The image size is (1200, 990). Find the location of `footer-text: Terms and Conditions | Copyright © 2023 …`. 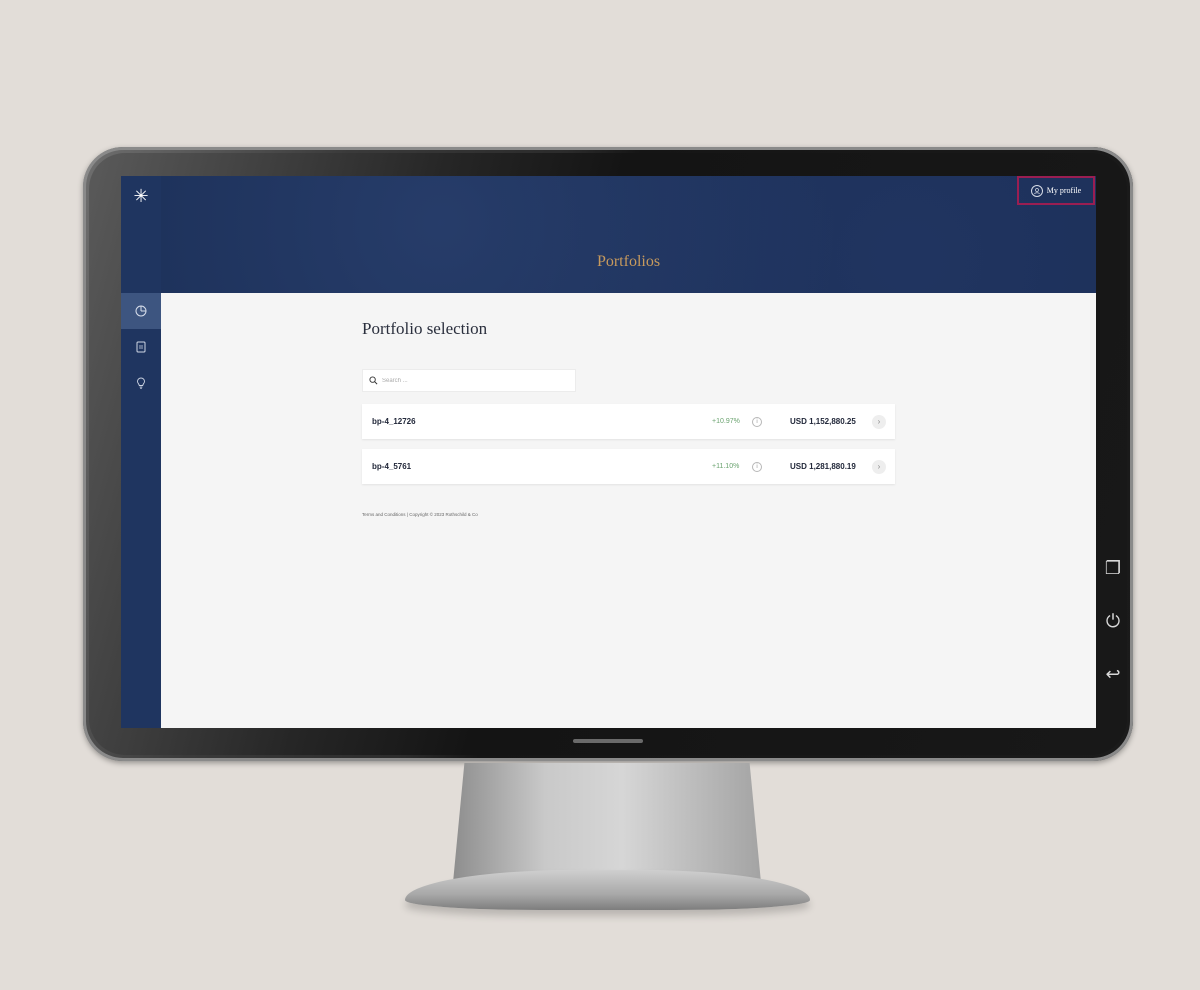

footer-text: Terms and Conditions | Copyright © 2023 … is located at coordinates (632, 514).